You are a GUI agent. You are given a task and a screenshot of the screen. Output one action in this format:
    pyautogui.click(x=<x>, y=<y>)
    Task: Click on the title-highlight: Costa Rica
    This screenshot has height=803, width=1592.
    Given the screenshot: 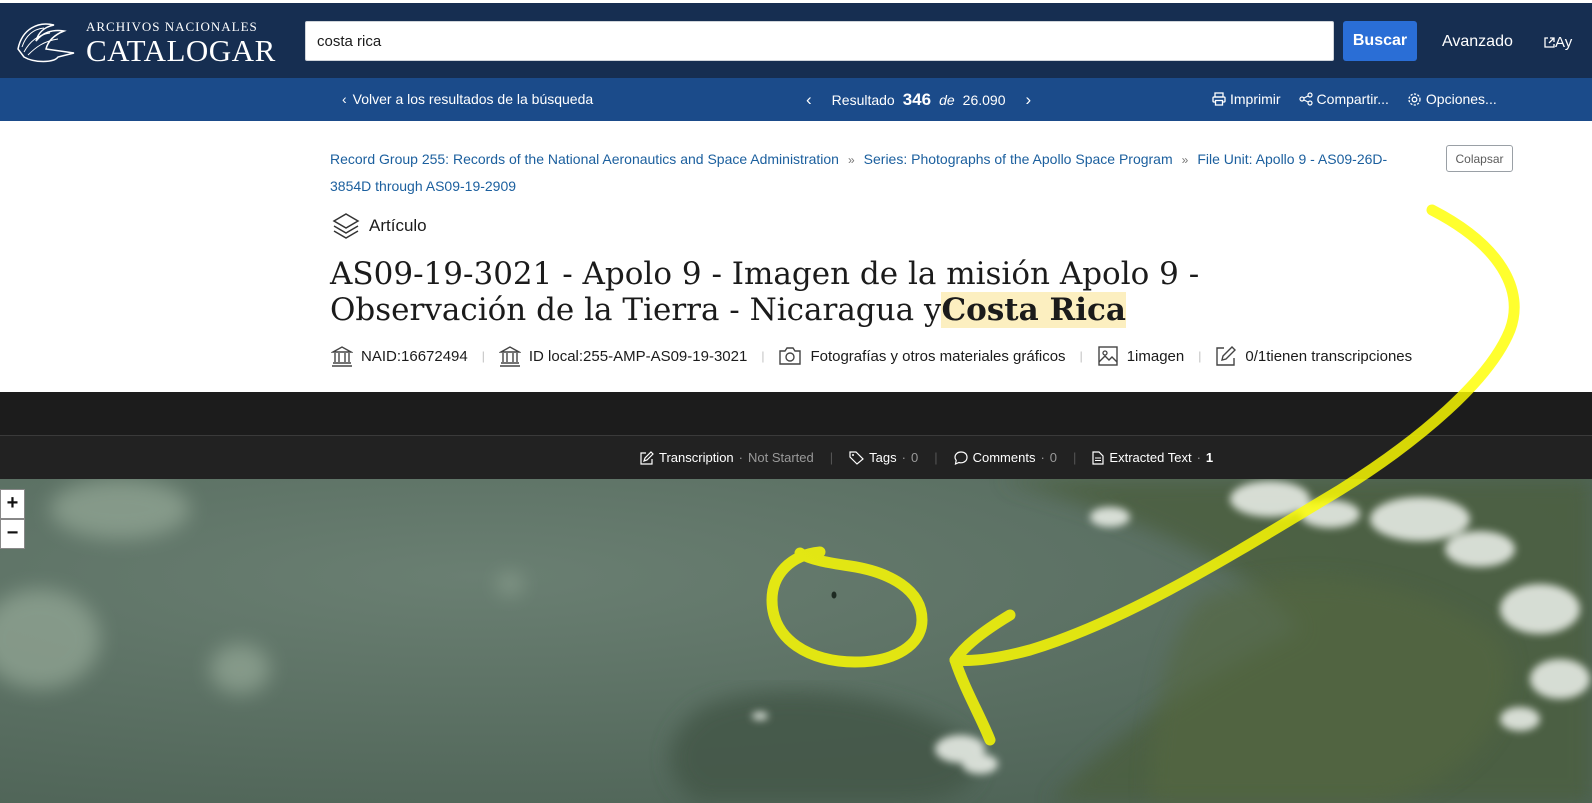 What is the action you would take?
    pyautogui.click(x=1033, y=310)
    